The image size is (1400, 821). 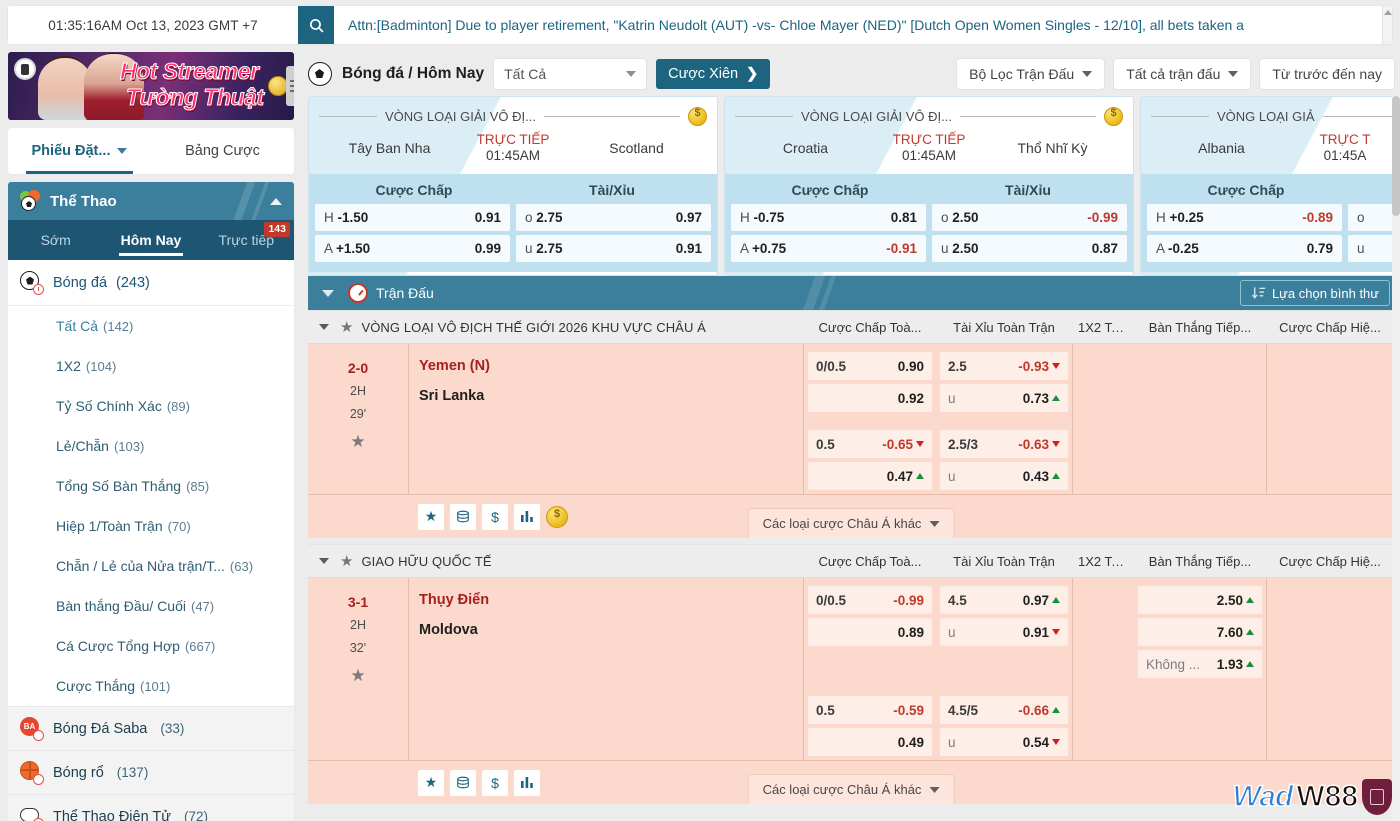 What do you see at coordinates (118, 326) in the screenshot?
I see `sidebar-subitem-count: (142)` at bounding box center [118, 326].